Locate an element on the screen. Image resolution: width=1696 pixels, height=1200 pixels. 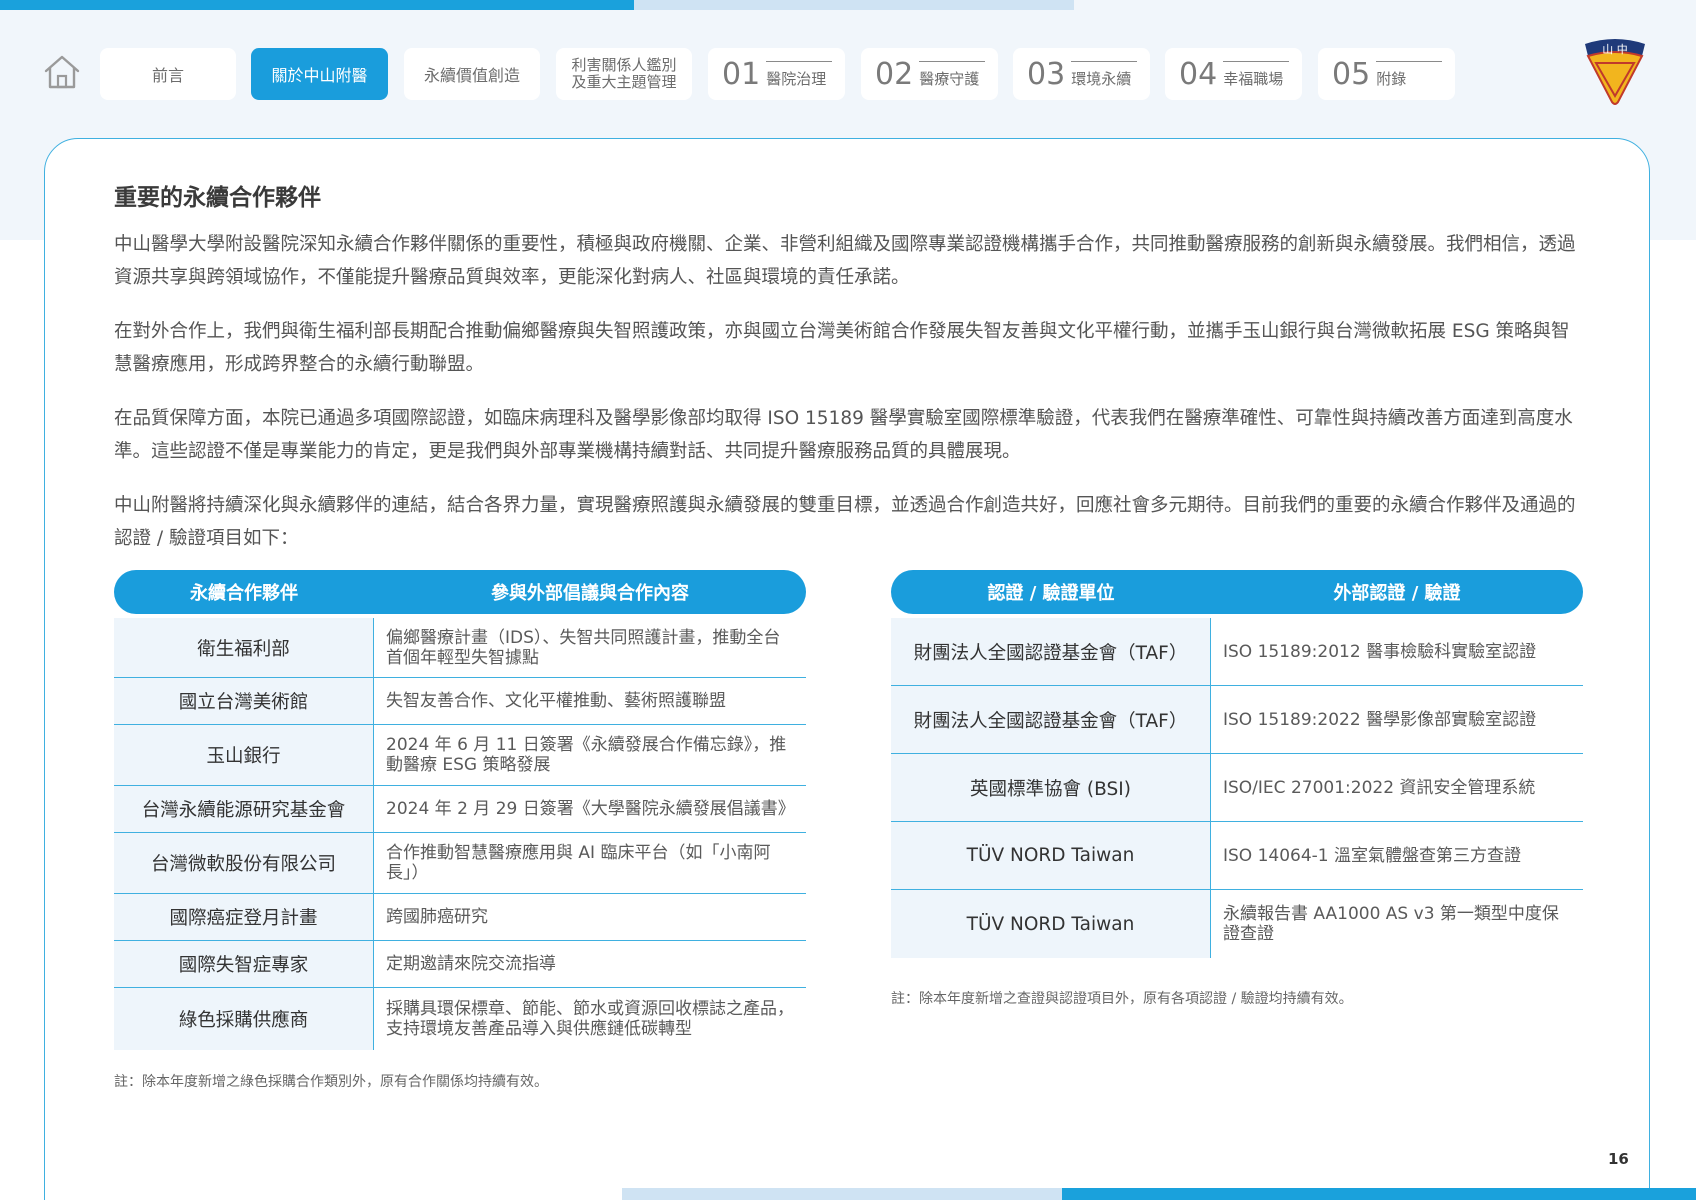
tab-preface: 前言 is located at coordinates (168, 74).